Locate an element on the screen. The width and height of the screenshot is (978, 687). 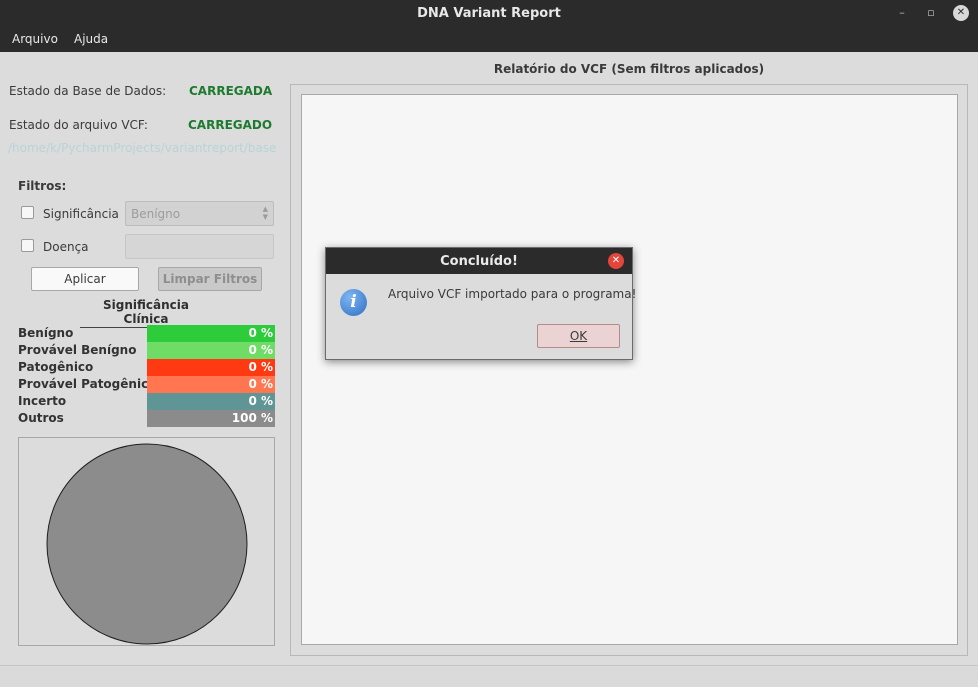
info-icon: i is located at coordinates (353, 302).